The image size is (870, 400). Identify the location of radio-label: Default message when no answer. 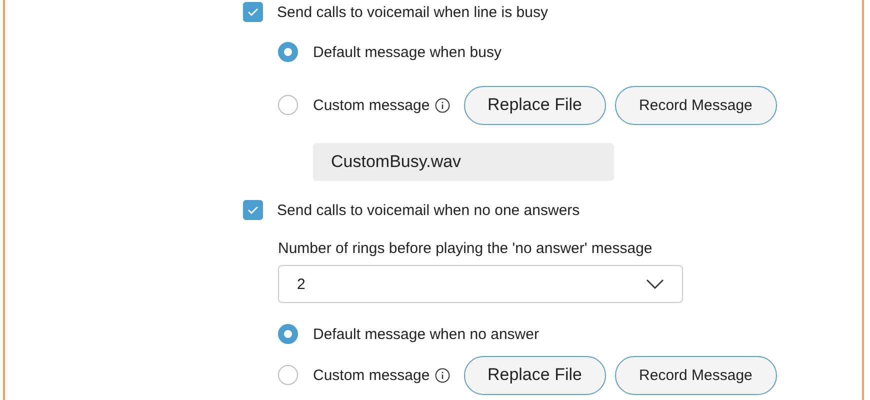
(426, 334).